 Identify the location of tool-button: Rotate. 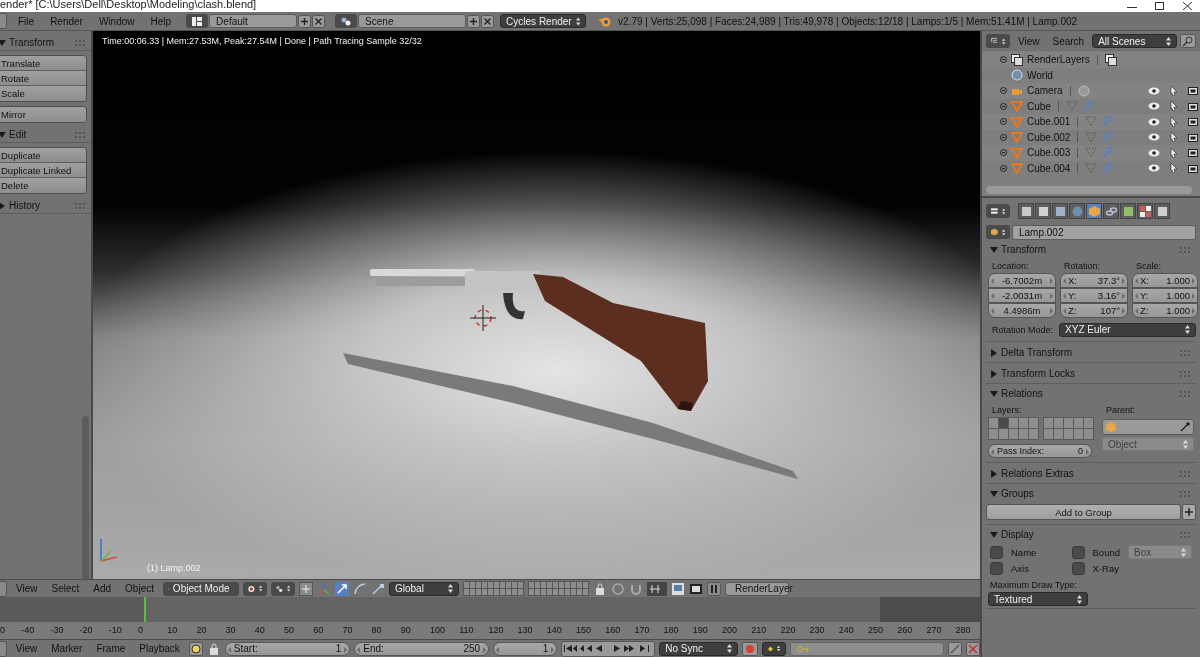
(43, 78).